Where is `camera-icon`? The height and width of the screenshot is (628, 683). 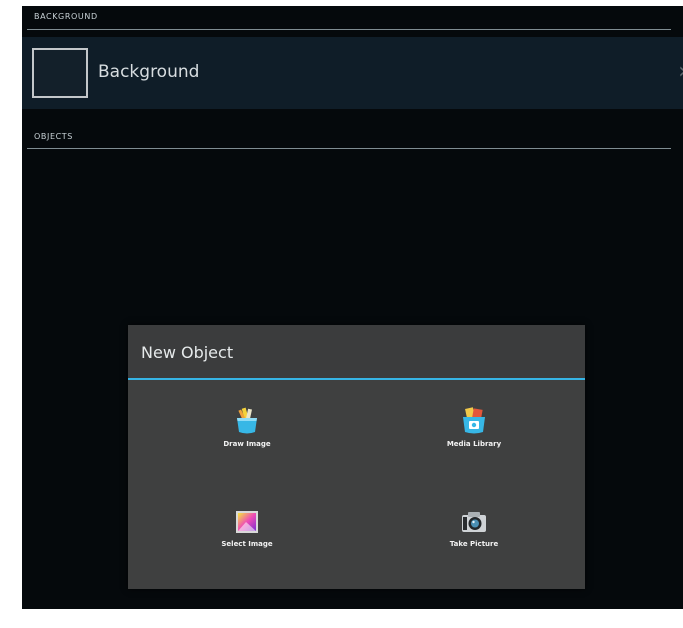 camera-icon is located at coordinates (474, 522).